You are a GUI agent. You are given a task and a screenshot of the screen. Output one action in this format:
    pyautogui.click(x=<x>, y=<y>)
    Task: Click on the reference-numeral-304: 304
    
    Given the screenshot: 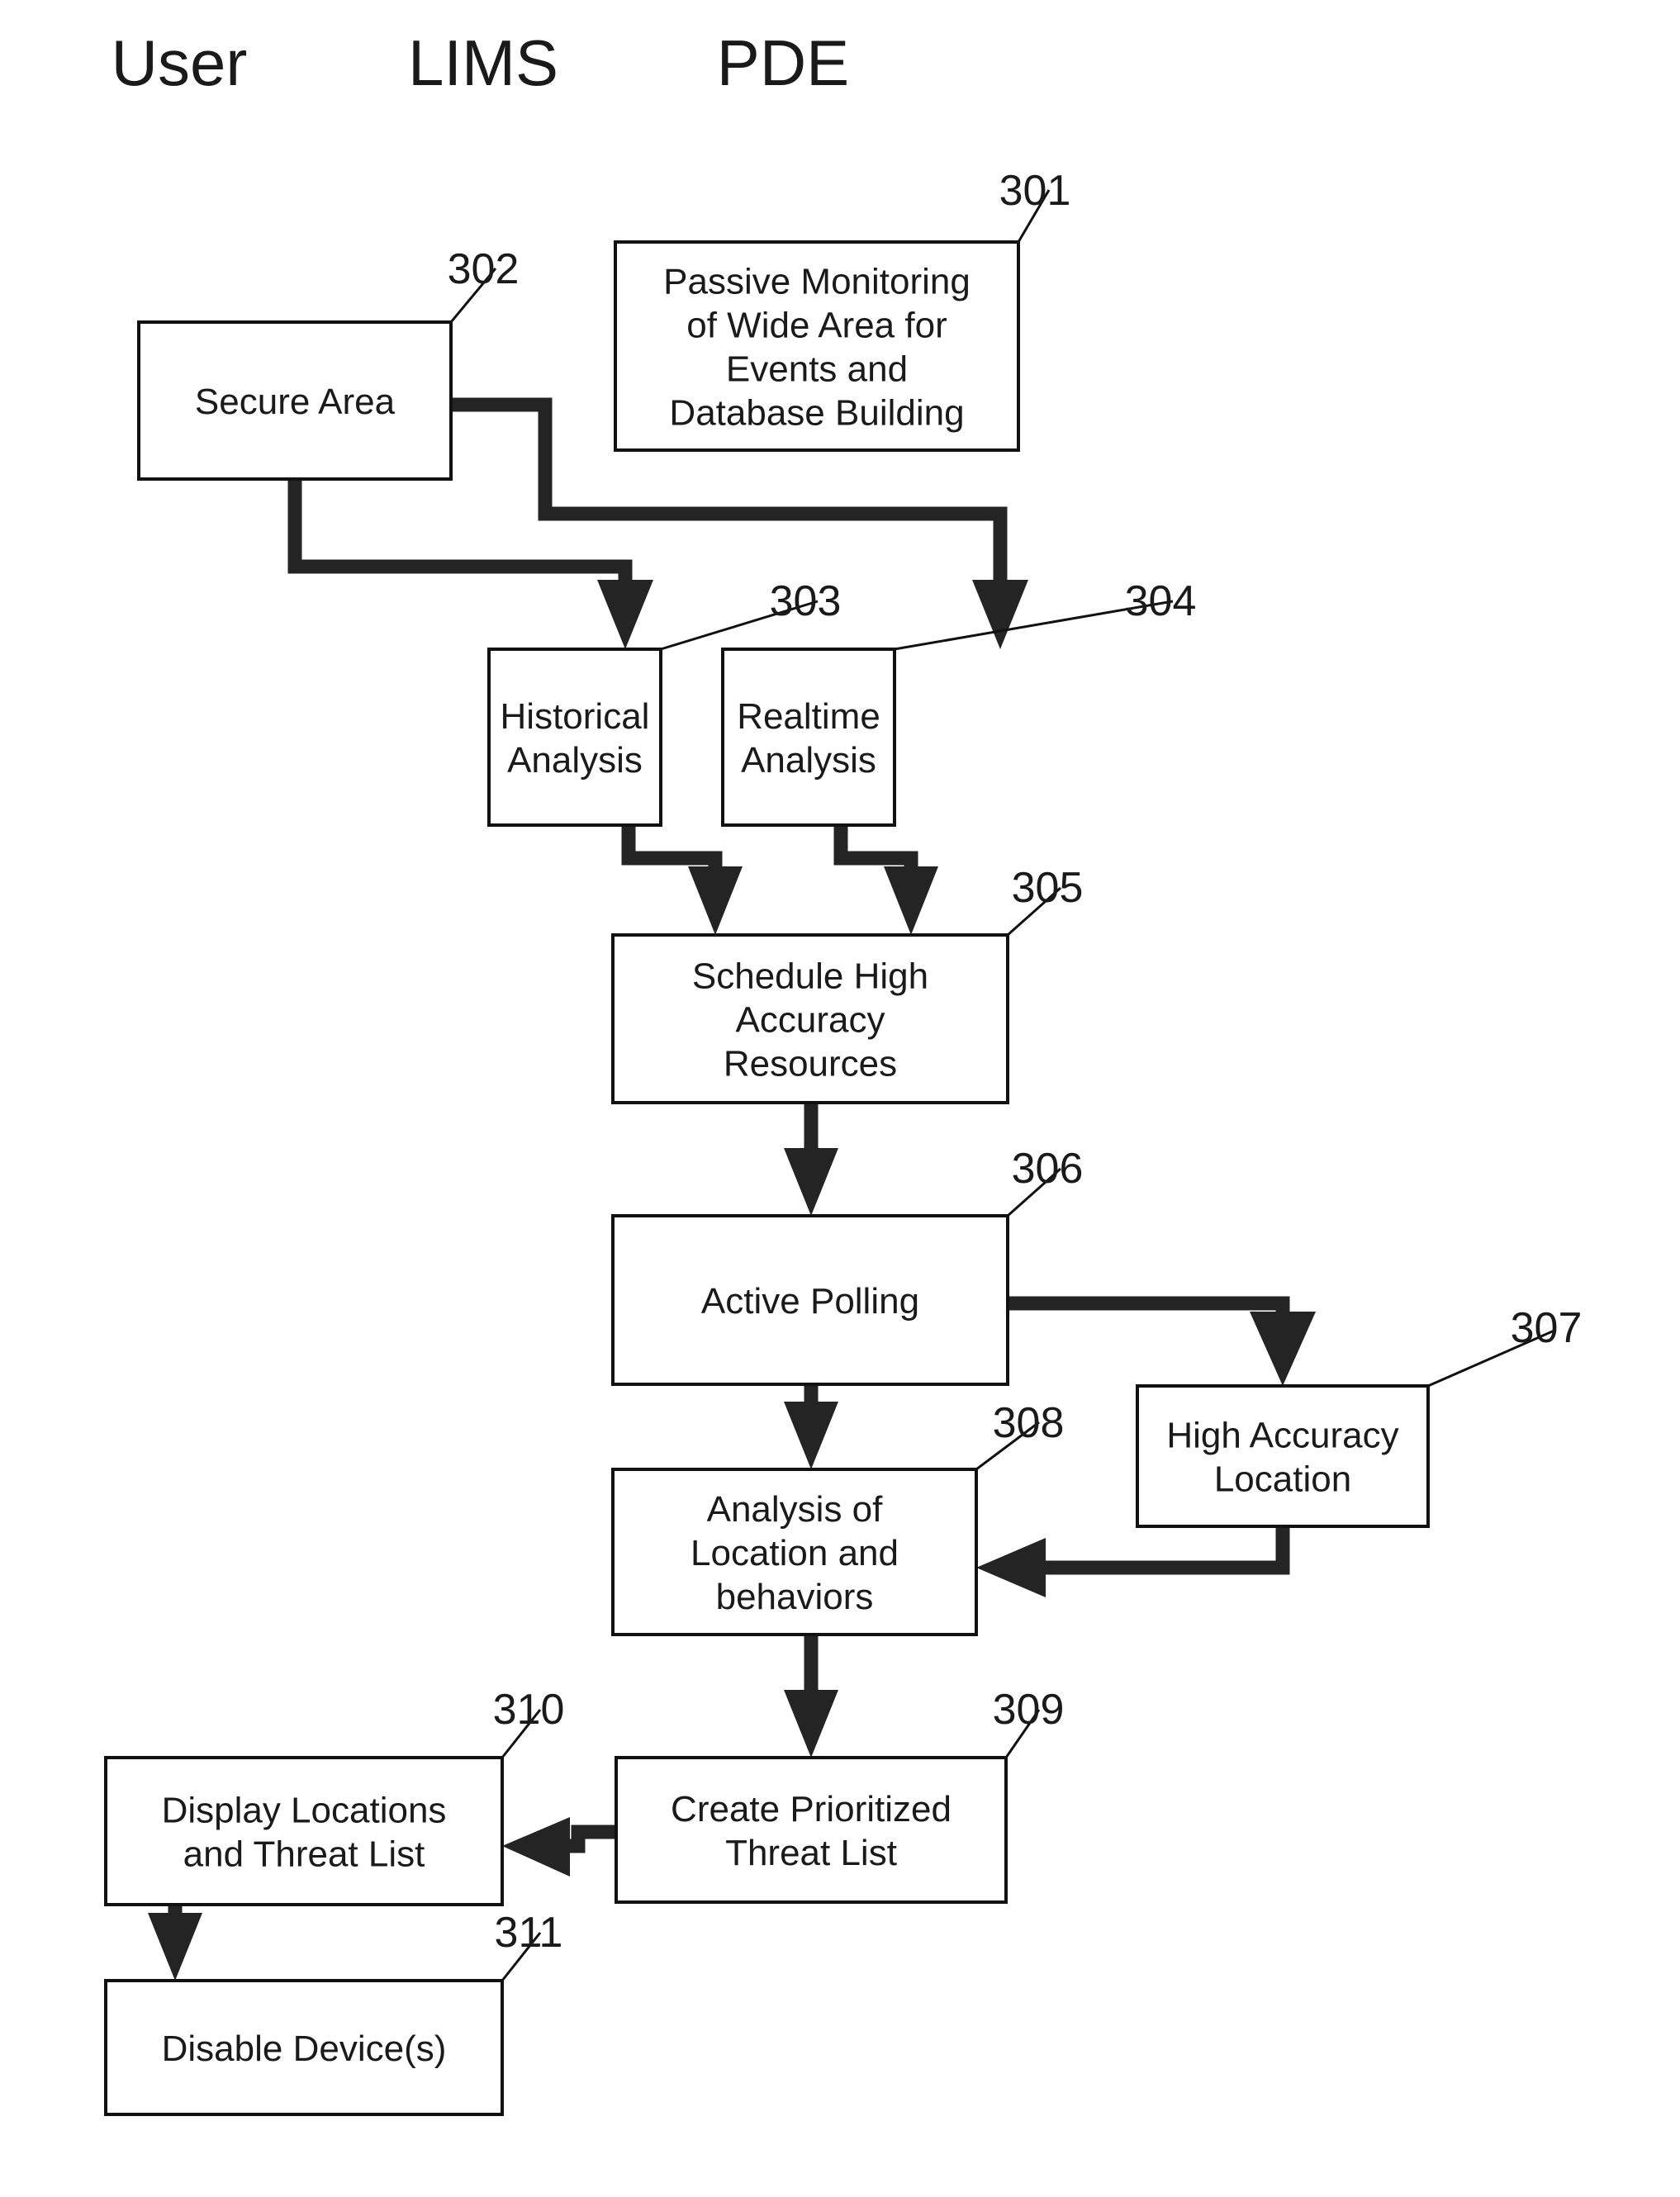 What is the action you would take?
    pyautogui.click(x=1045, y=614)
    